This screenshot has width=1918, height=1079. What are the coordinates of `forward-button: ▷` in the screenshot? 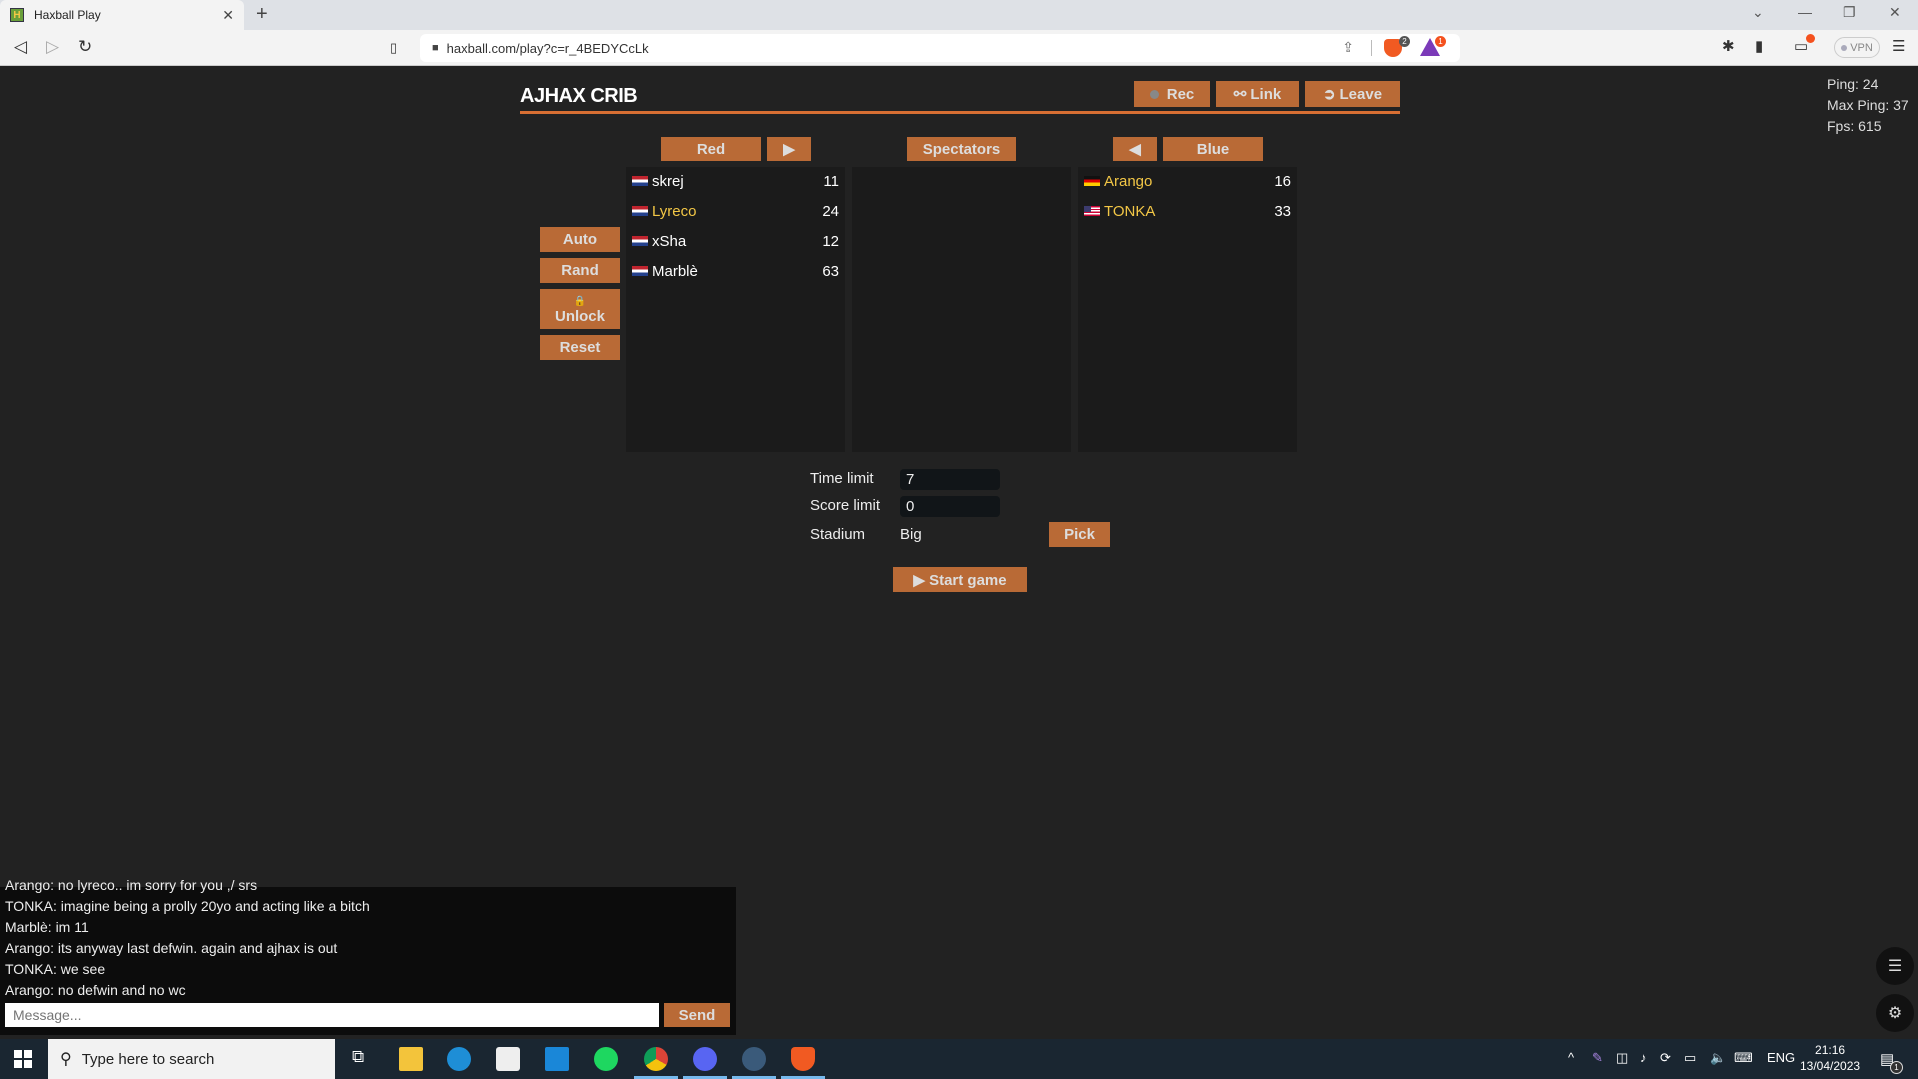 It's located at (52, 47).